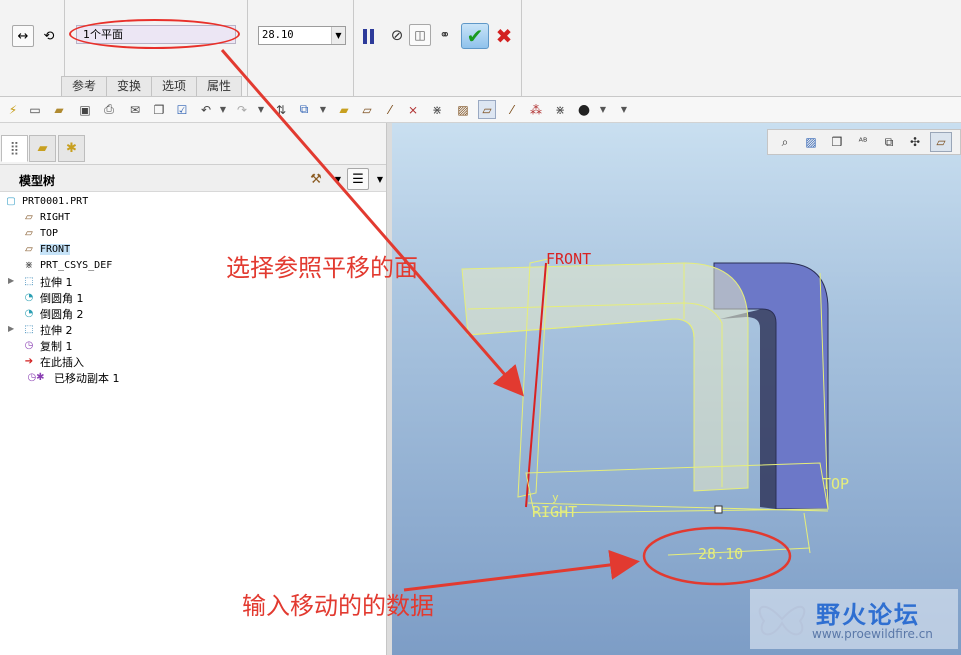  I want to click on model-tree-tab-icon: ⣿, so click(14, 148).